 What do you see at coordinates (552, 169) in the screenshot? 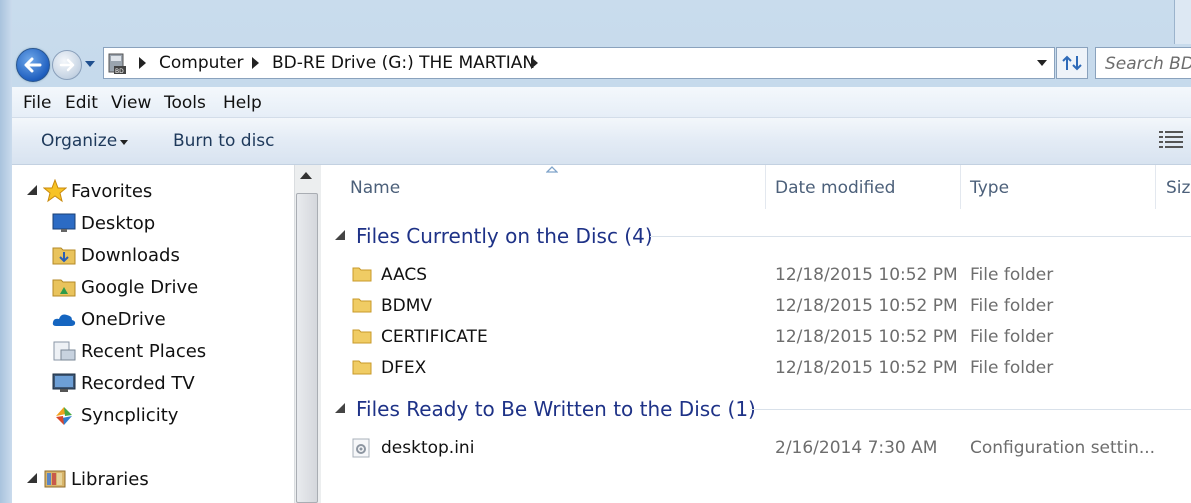
I see `sort-ascending-icon` at bounding box center [552, 169].